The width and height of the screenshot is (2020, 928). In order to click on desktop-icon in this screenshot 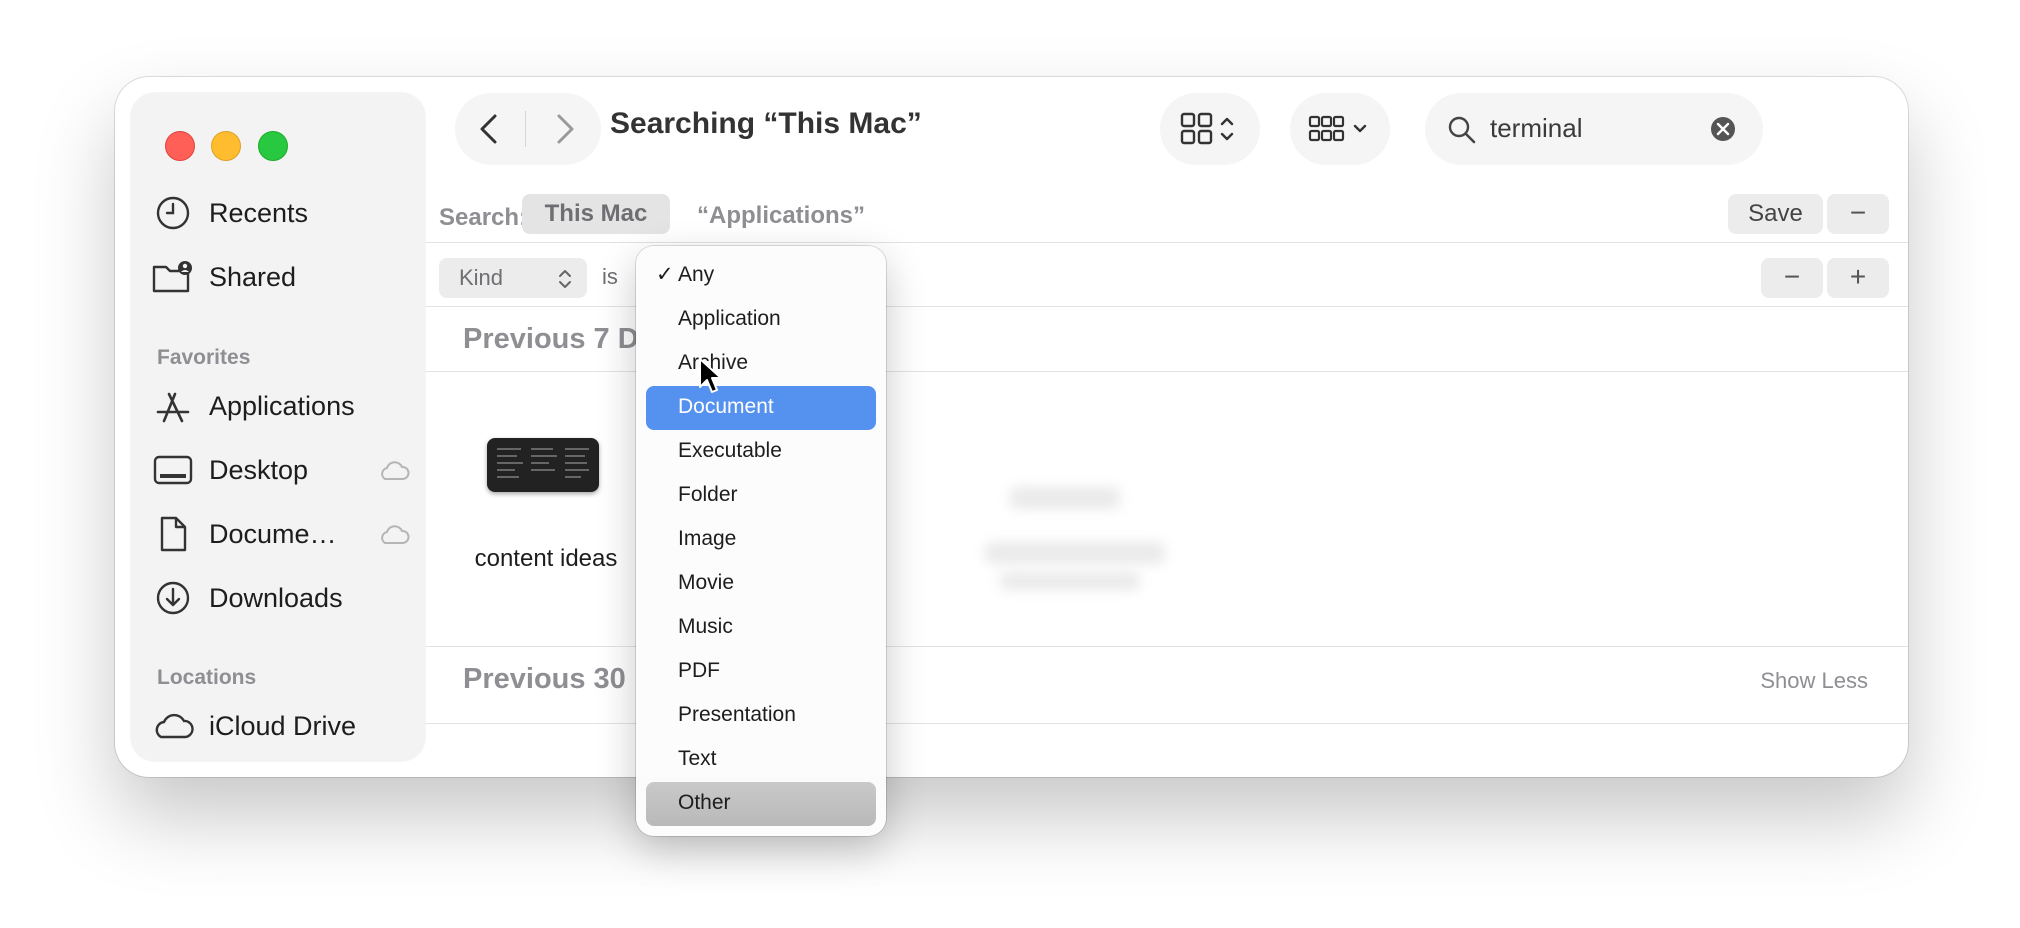, I will do `click(173, 470)`.